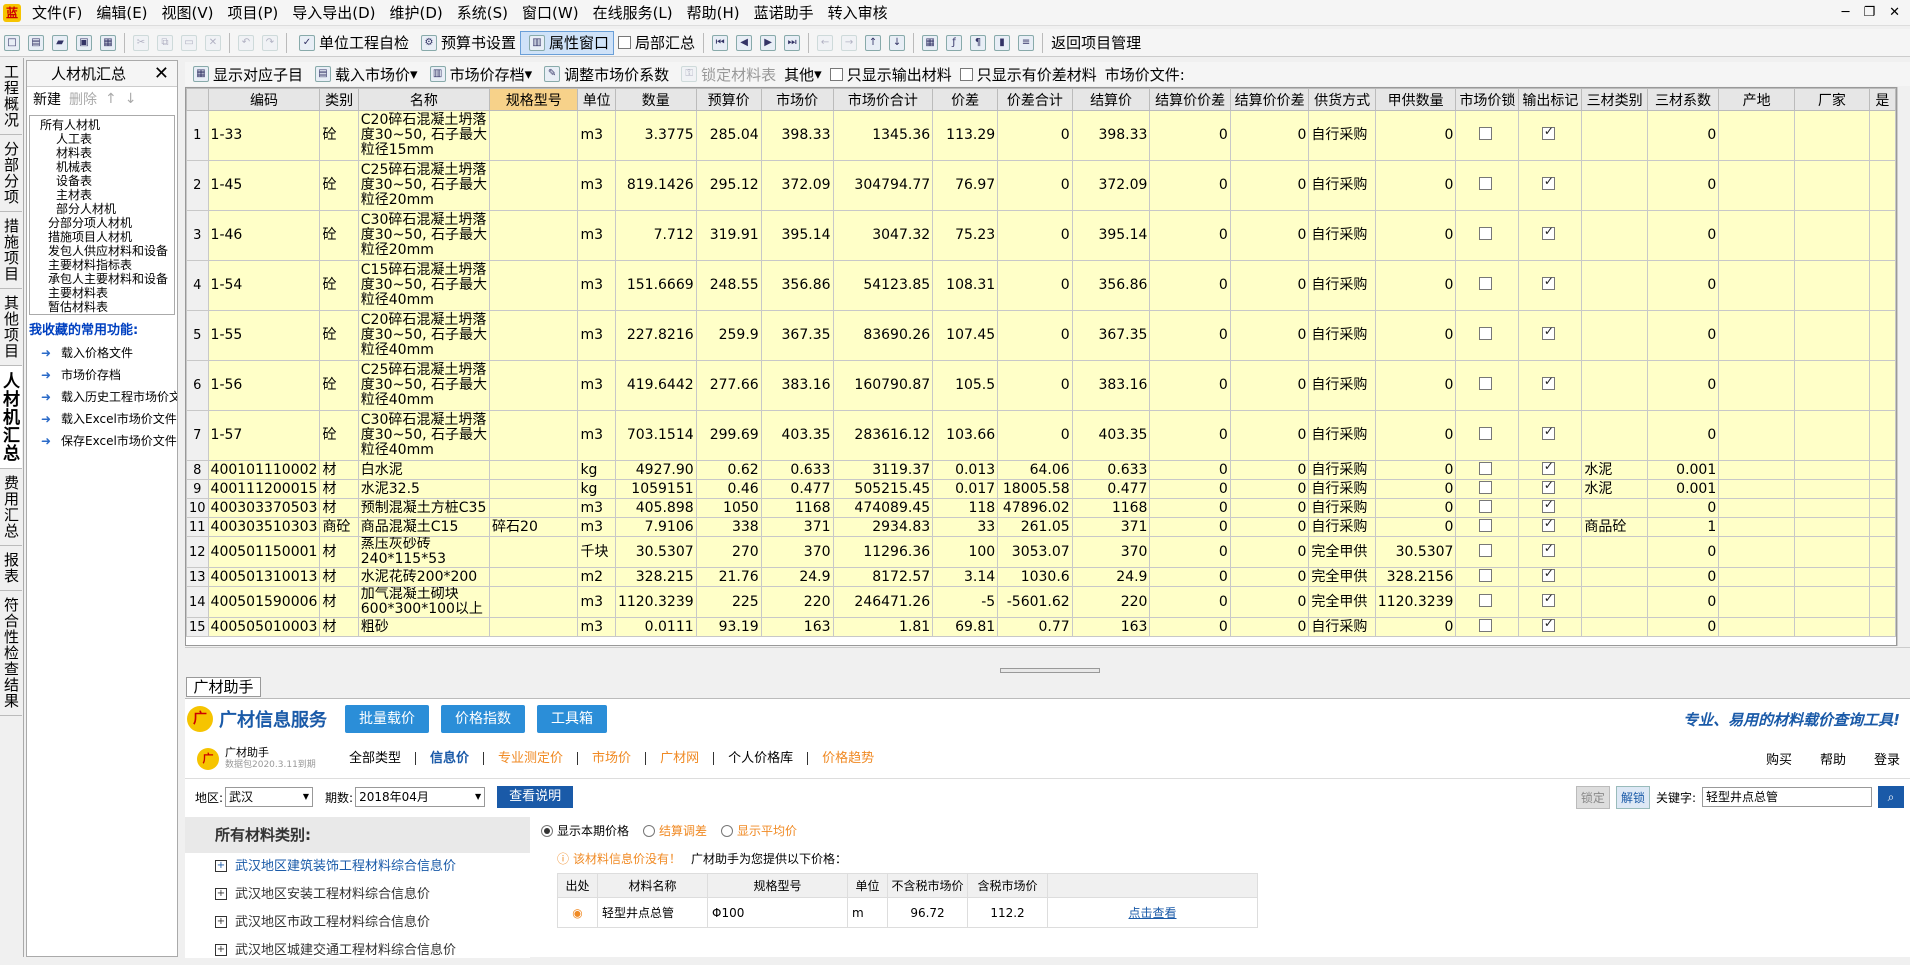 Image resolution: width=1910 pixels, height=965 pixels. Describe the element at coordinates (965, 527) in the screenshot. I see `grid-cell: 33` at that location.